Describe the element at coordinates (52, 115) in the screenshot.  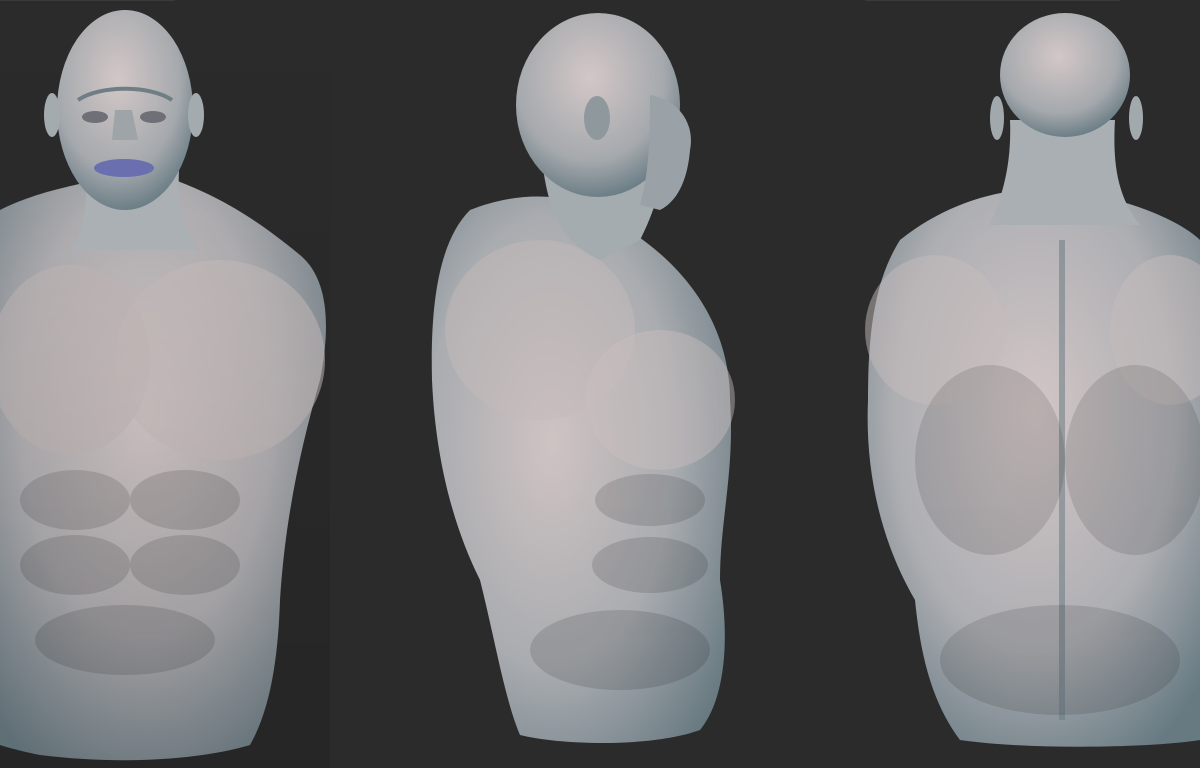
I see `front-left-ear` at that location.